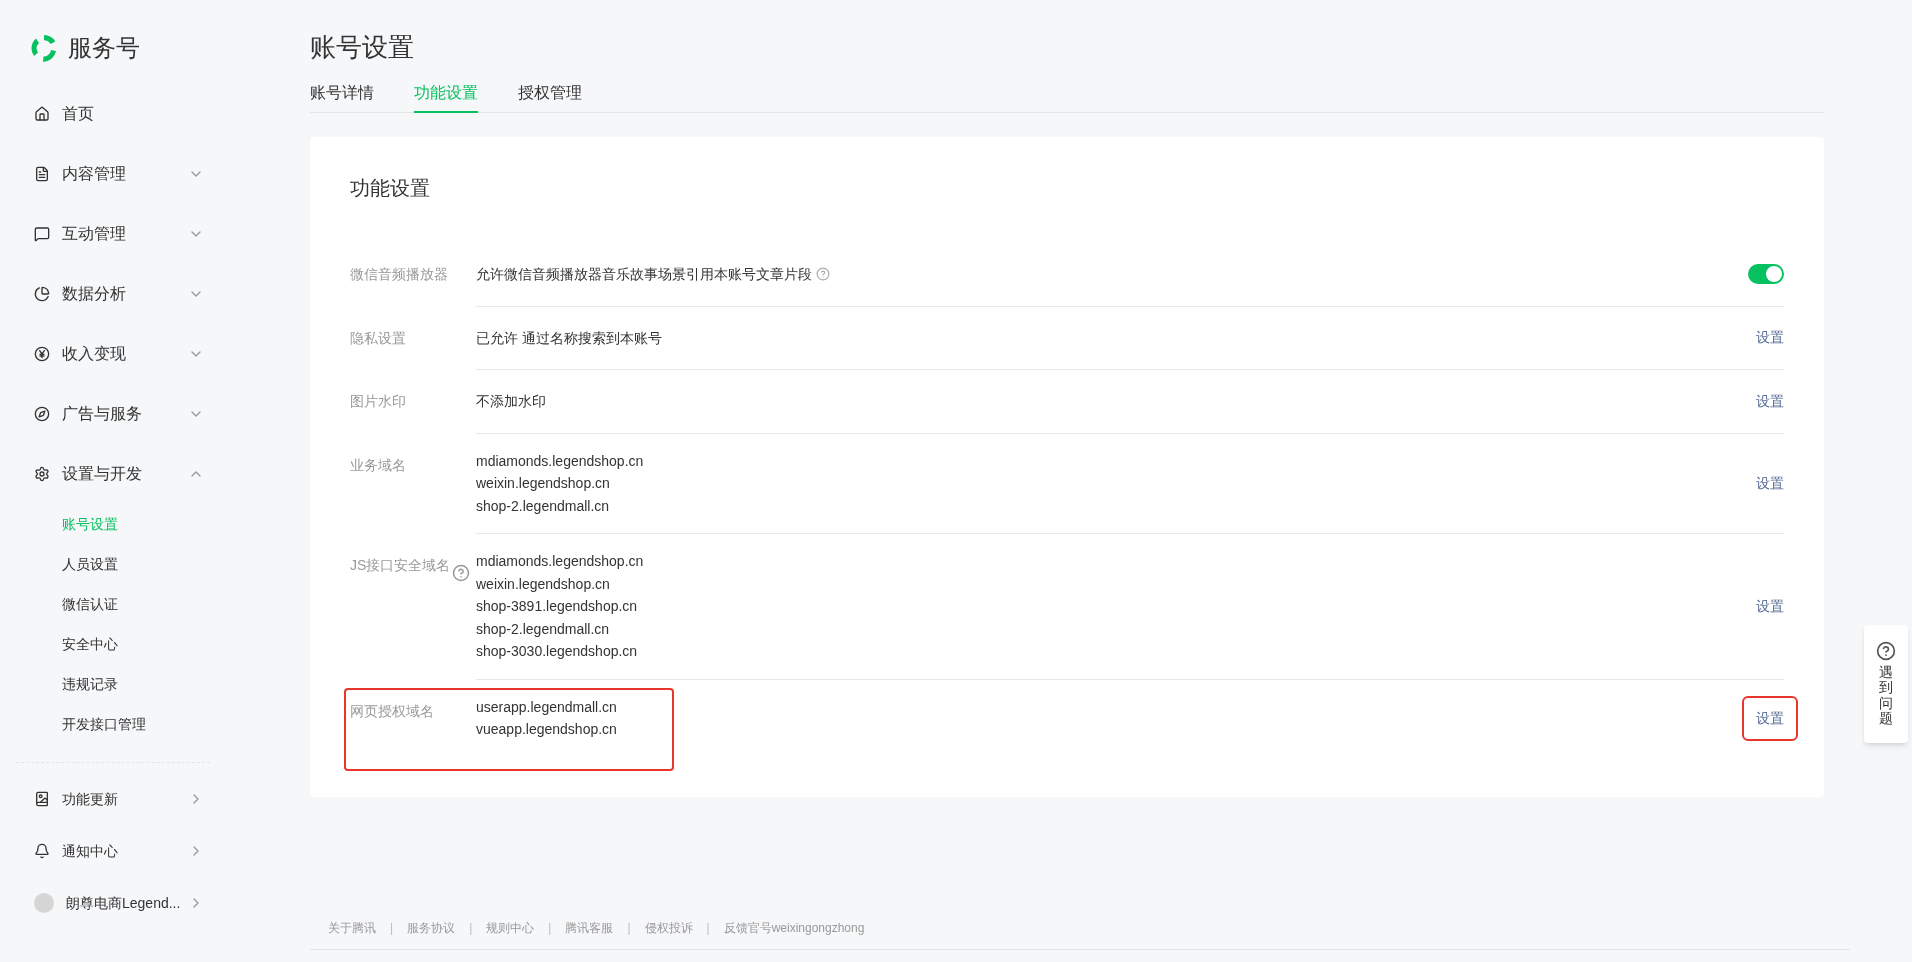  I want to click on compass-icon, so click(42, 414).